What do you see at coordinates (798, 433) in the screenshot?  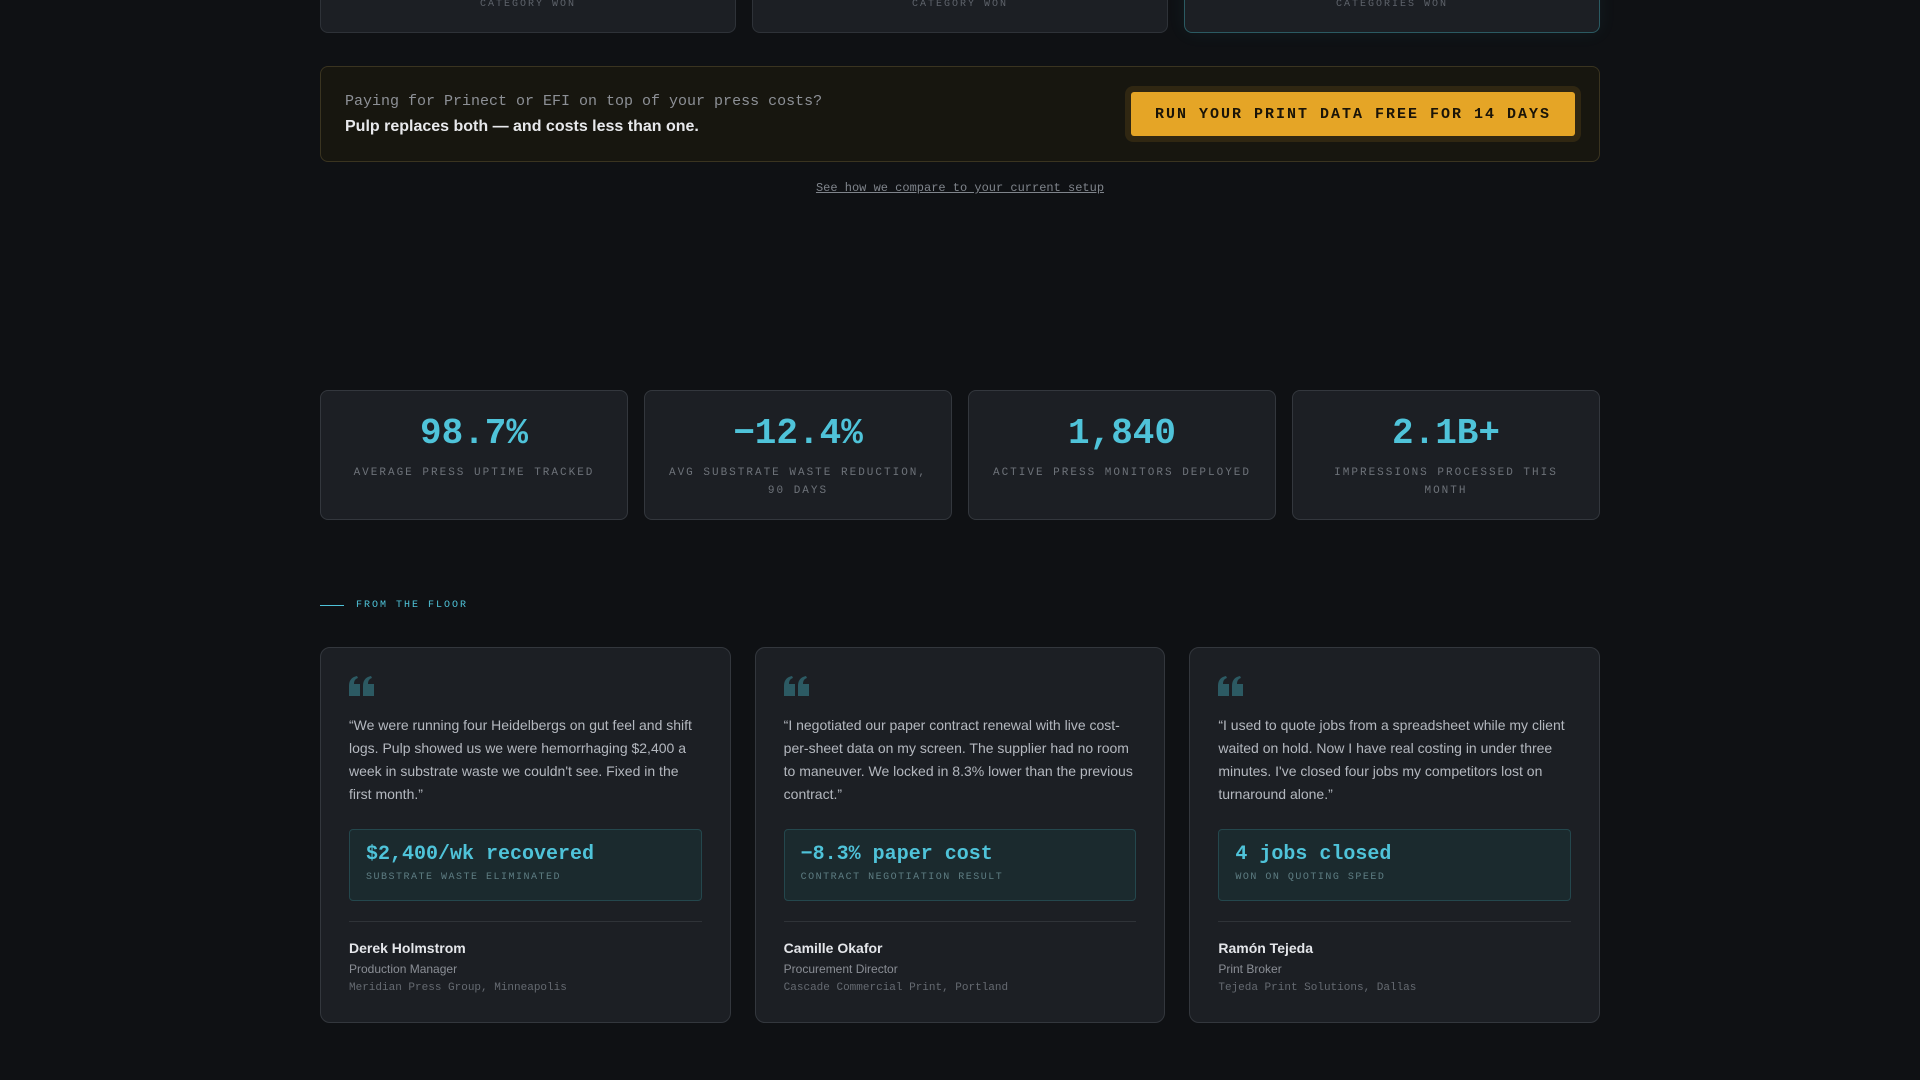 I see `stat-value: −12.4%` at bounding box center [798, 433].